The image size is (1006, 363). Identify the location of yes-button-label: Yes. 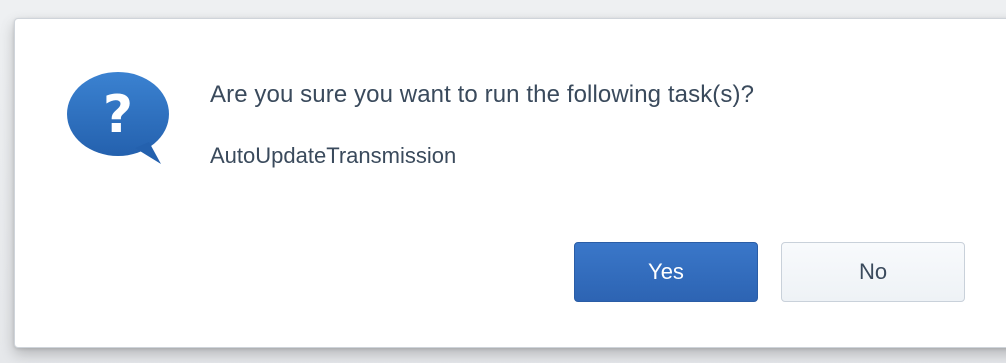
(666, 271).